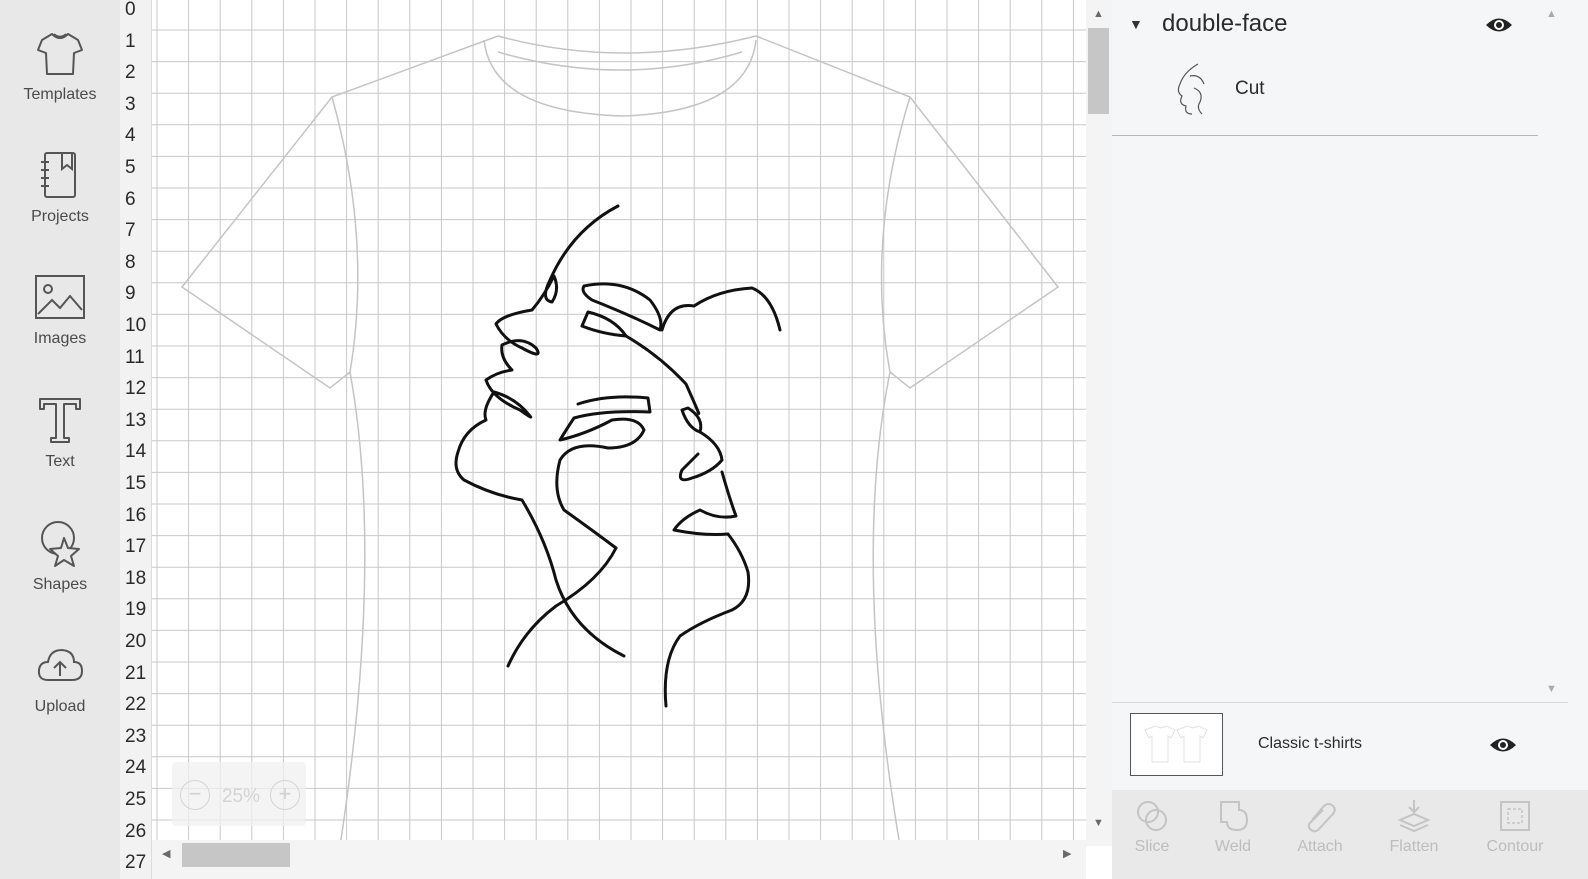 The height and width of the screenshot is (879, 1588). Describe the element at coordinates (136, 420) in the screenshot. I see `ruler-mark: 13` at that location.